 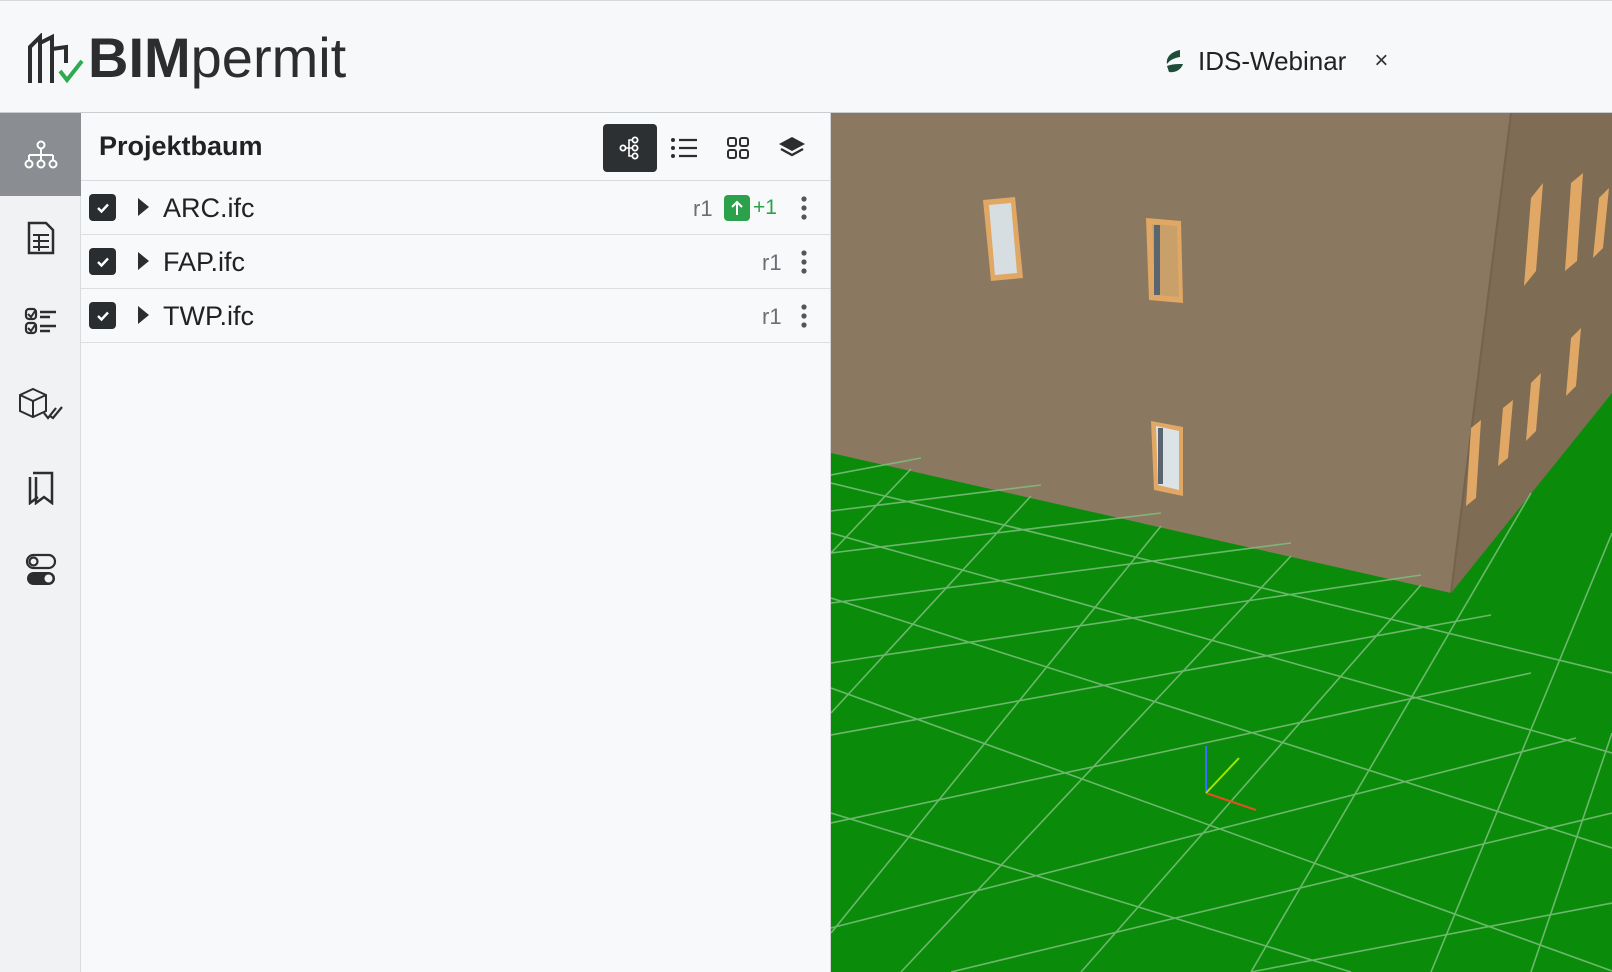 I want to click on nav-bookmarks, so click(x=40, y=486).